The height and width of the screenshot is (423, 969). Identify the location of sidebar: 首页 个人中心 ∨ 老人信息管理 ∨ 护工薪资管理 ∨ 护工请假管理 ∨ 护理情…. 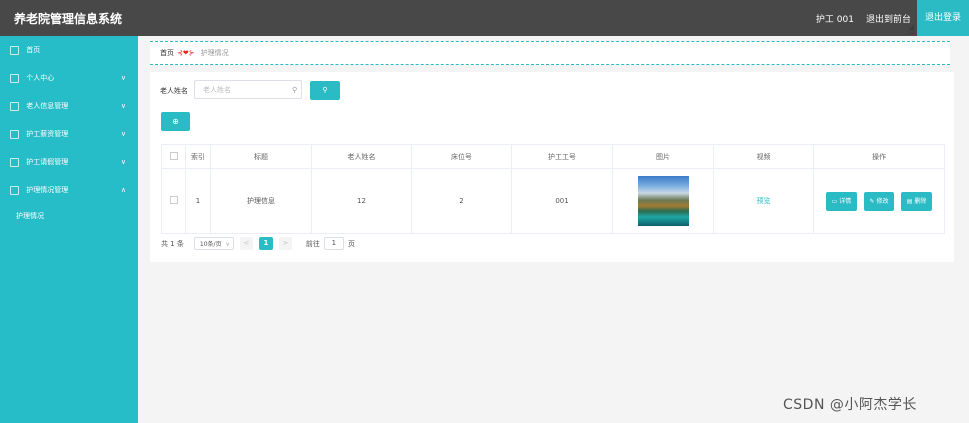
(69, 229).